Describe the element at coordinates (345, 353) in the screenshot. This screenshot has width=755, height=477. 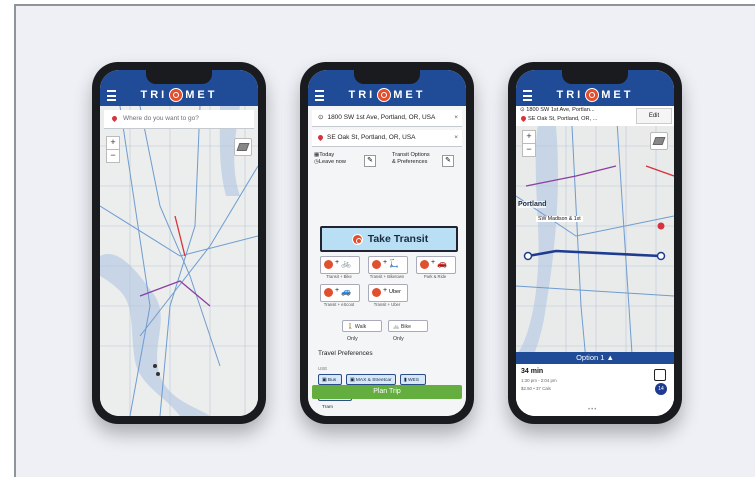
I see `travel-preferences-heading: Travel Preferences` at that location.